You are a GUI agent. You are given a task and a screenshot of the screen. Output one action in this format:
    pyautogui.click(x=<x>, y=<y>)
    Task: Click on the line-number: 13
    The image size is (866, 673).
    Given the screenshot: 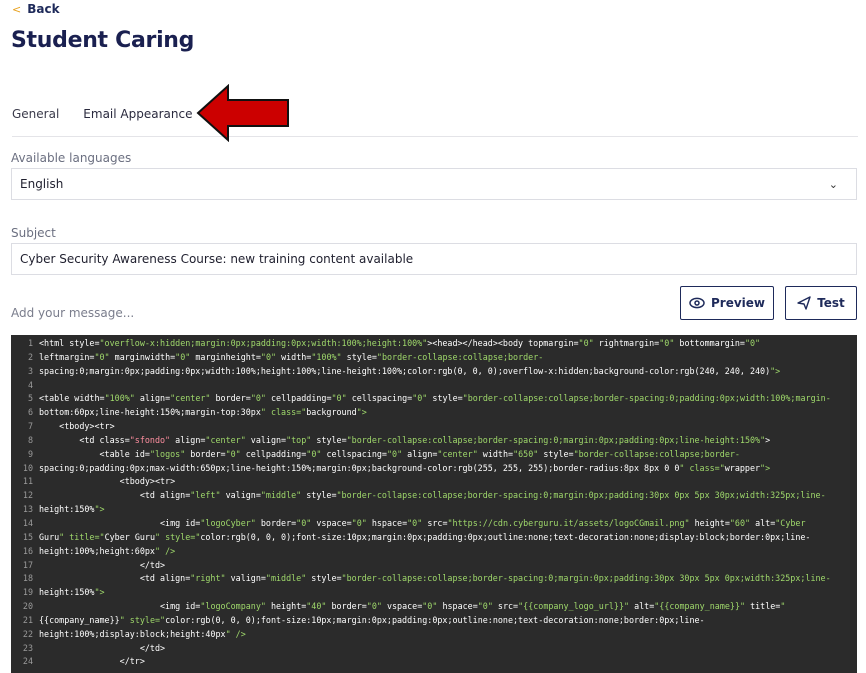 What is the action you would take?
    pyautogui.click(x=27, y=509)
    